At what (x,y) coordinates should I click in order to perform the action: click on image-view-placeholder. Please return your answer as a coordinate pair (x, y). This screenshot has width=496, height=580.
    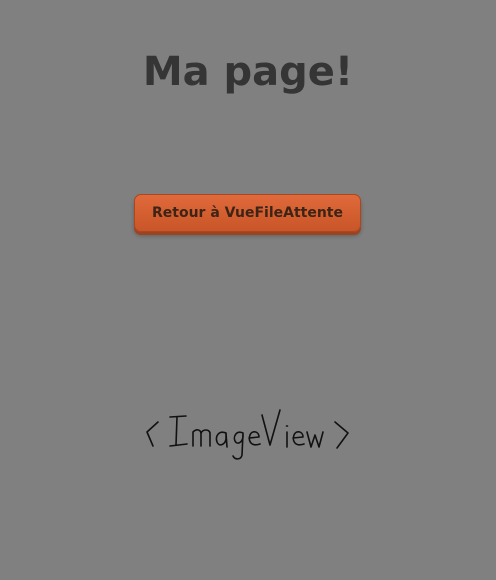
    Looking at the image, I should click on (248, 435).